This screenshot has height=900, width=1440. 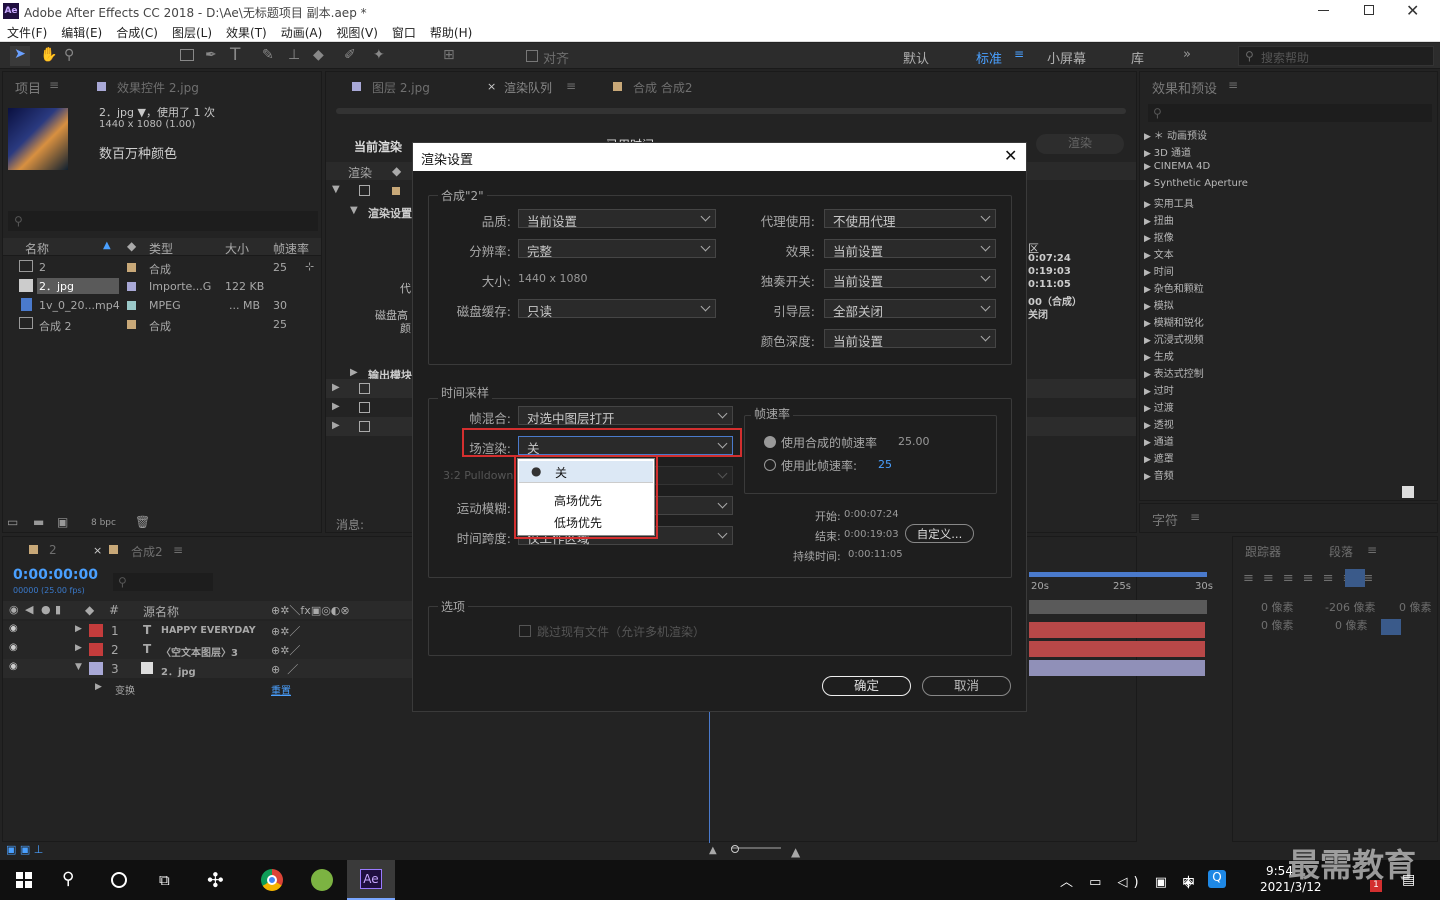 I want to click on timeline-menu-icon: ≡, so click(x=178, y=550).